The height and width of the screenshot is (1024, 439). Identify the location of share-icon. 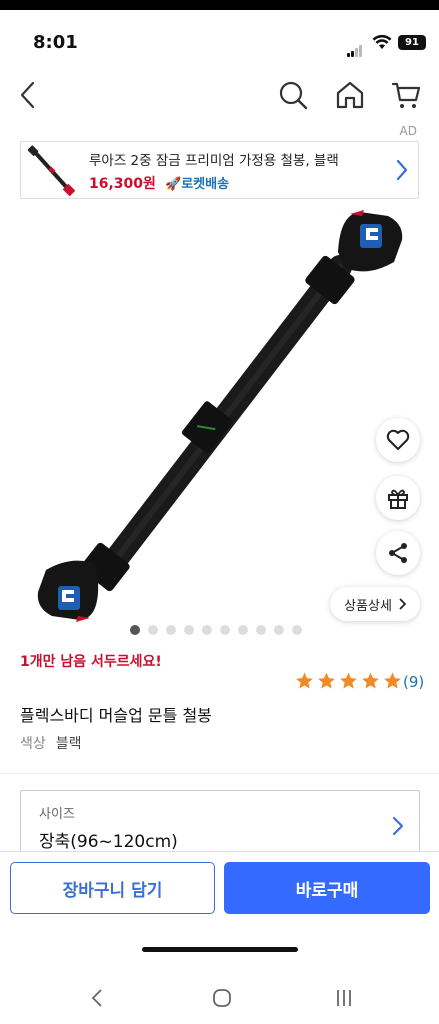
(398, 553).